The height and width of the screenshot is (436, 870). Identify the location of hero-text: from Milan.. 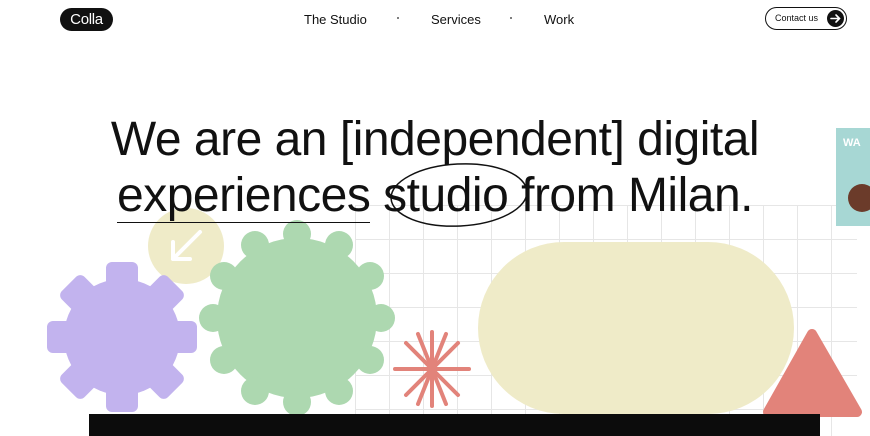
(637, 195).